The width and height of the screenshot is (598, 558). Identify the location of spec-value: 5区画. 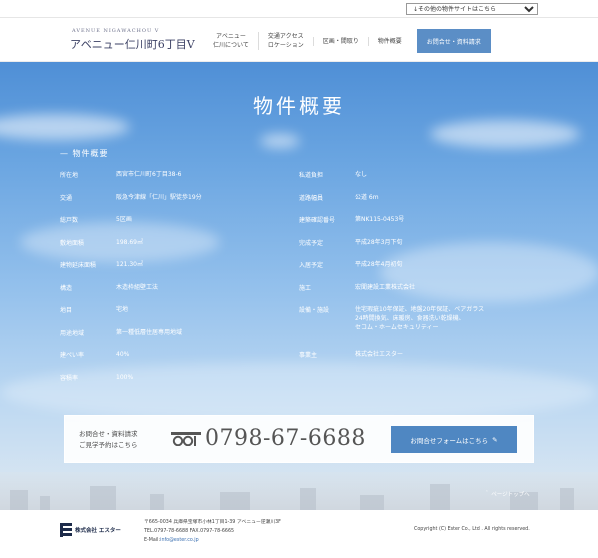
(124, 219).